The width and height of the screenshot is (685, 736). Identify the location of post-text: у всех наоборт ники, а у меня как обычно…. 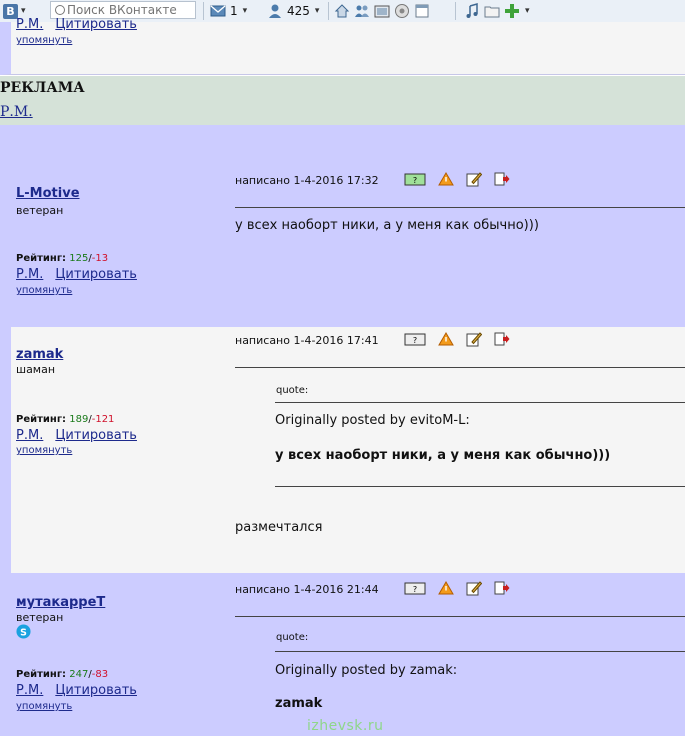
(387, 225).